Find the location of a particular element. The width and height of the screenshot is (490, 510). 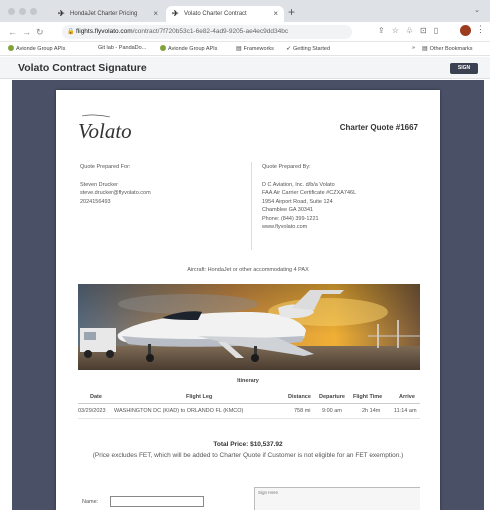

browser-tab-pricing: ✈ HondaJet Charter Pricing × is located at coordinates (108, 14).